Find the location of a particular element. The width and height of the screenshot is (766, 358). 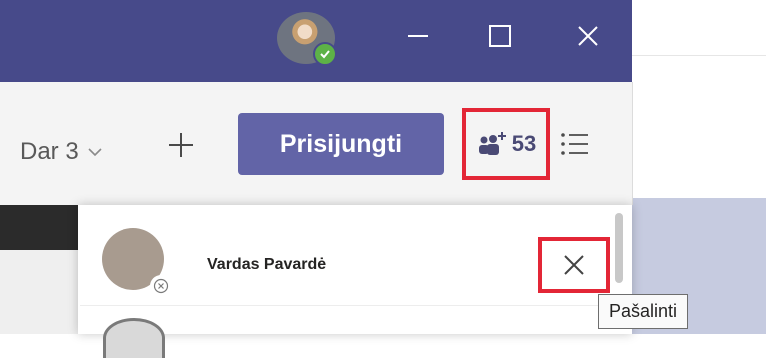

background-grey-area is located at coordinates (41, 292).